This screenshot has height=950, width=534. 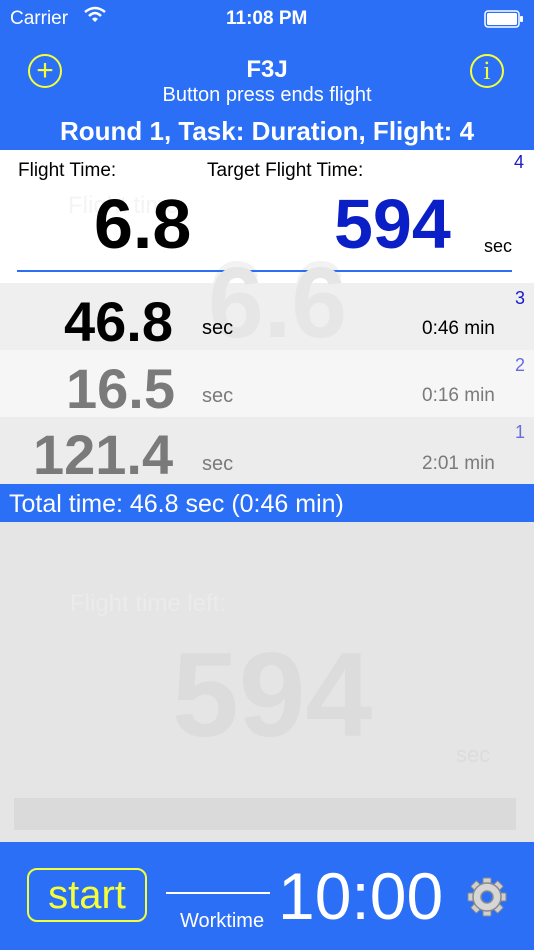 What do you see at coordinates (520, 298) in the screenshot?
I see `flight-index: 3` at bounding box center [520, 298].